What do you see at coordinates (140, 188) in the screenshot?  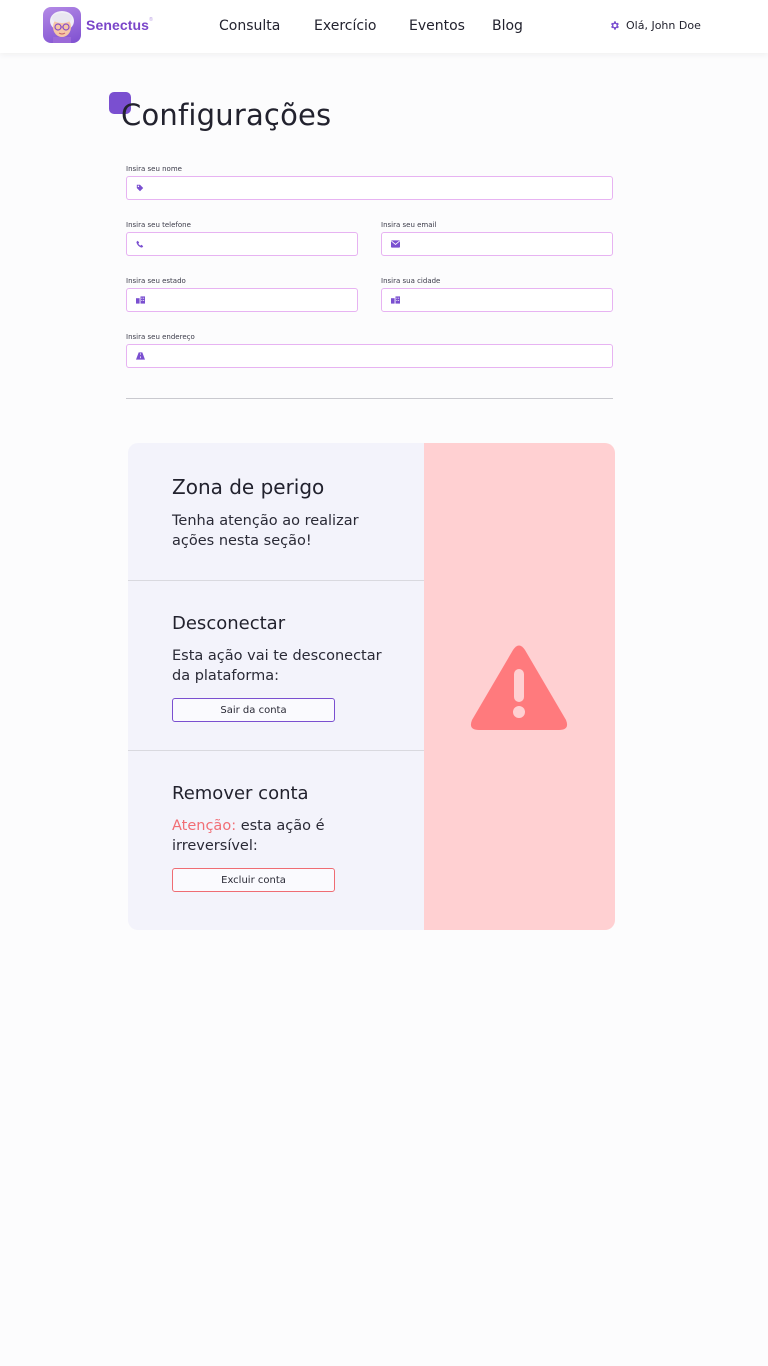 I see `tag-icon` at bounding box center [140, 188].